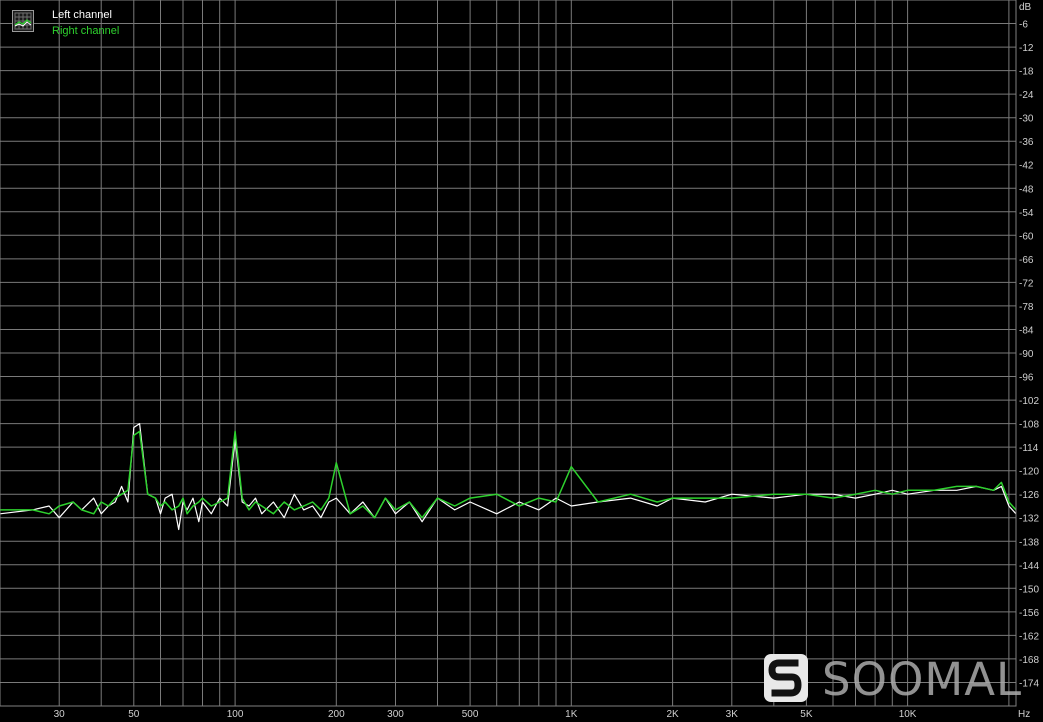 The image size is (1043, 722). What do you see at coordinates (1026, 283) in the screenshot?
I see `y-tick-label: -72` at bounding box center [1026, 283].